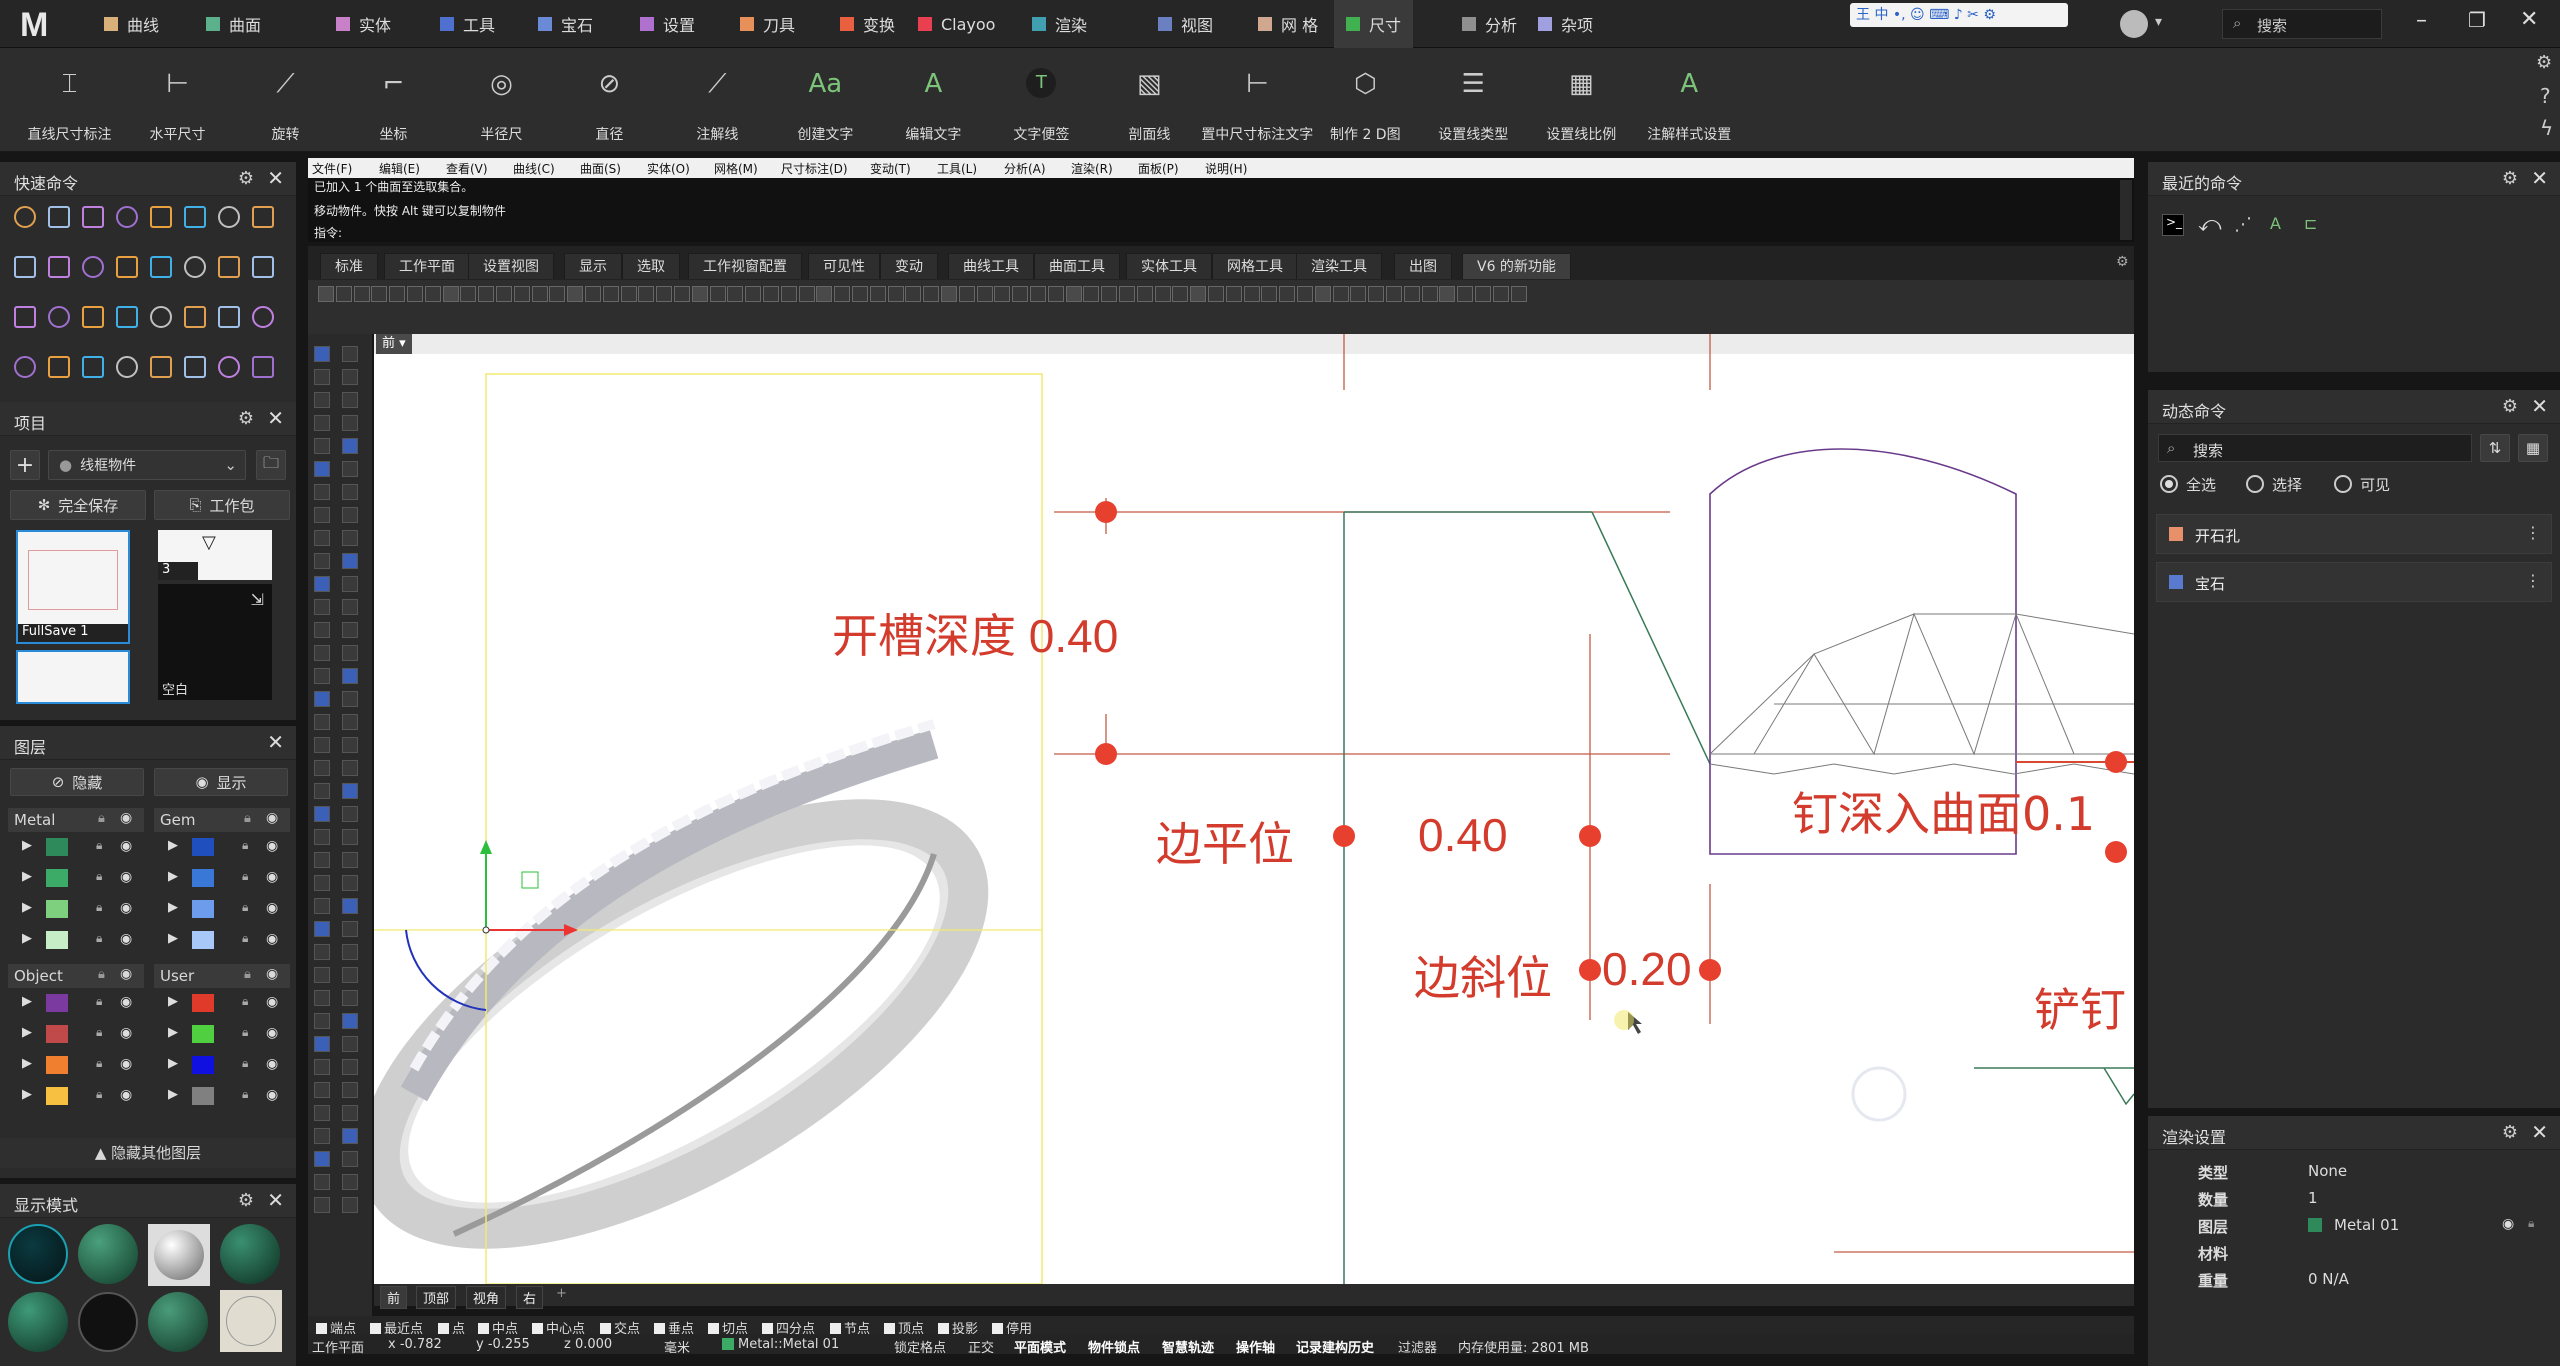  Describe the element at coordinates (1257, 100) in the screenshot. I see `ribbon-button-11: ⊢ 置中尺寸标注文字` at that location.